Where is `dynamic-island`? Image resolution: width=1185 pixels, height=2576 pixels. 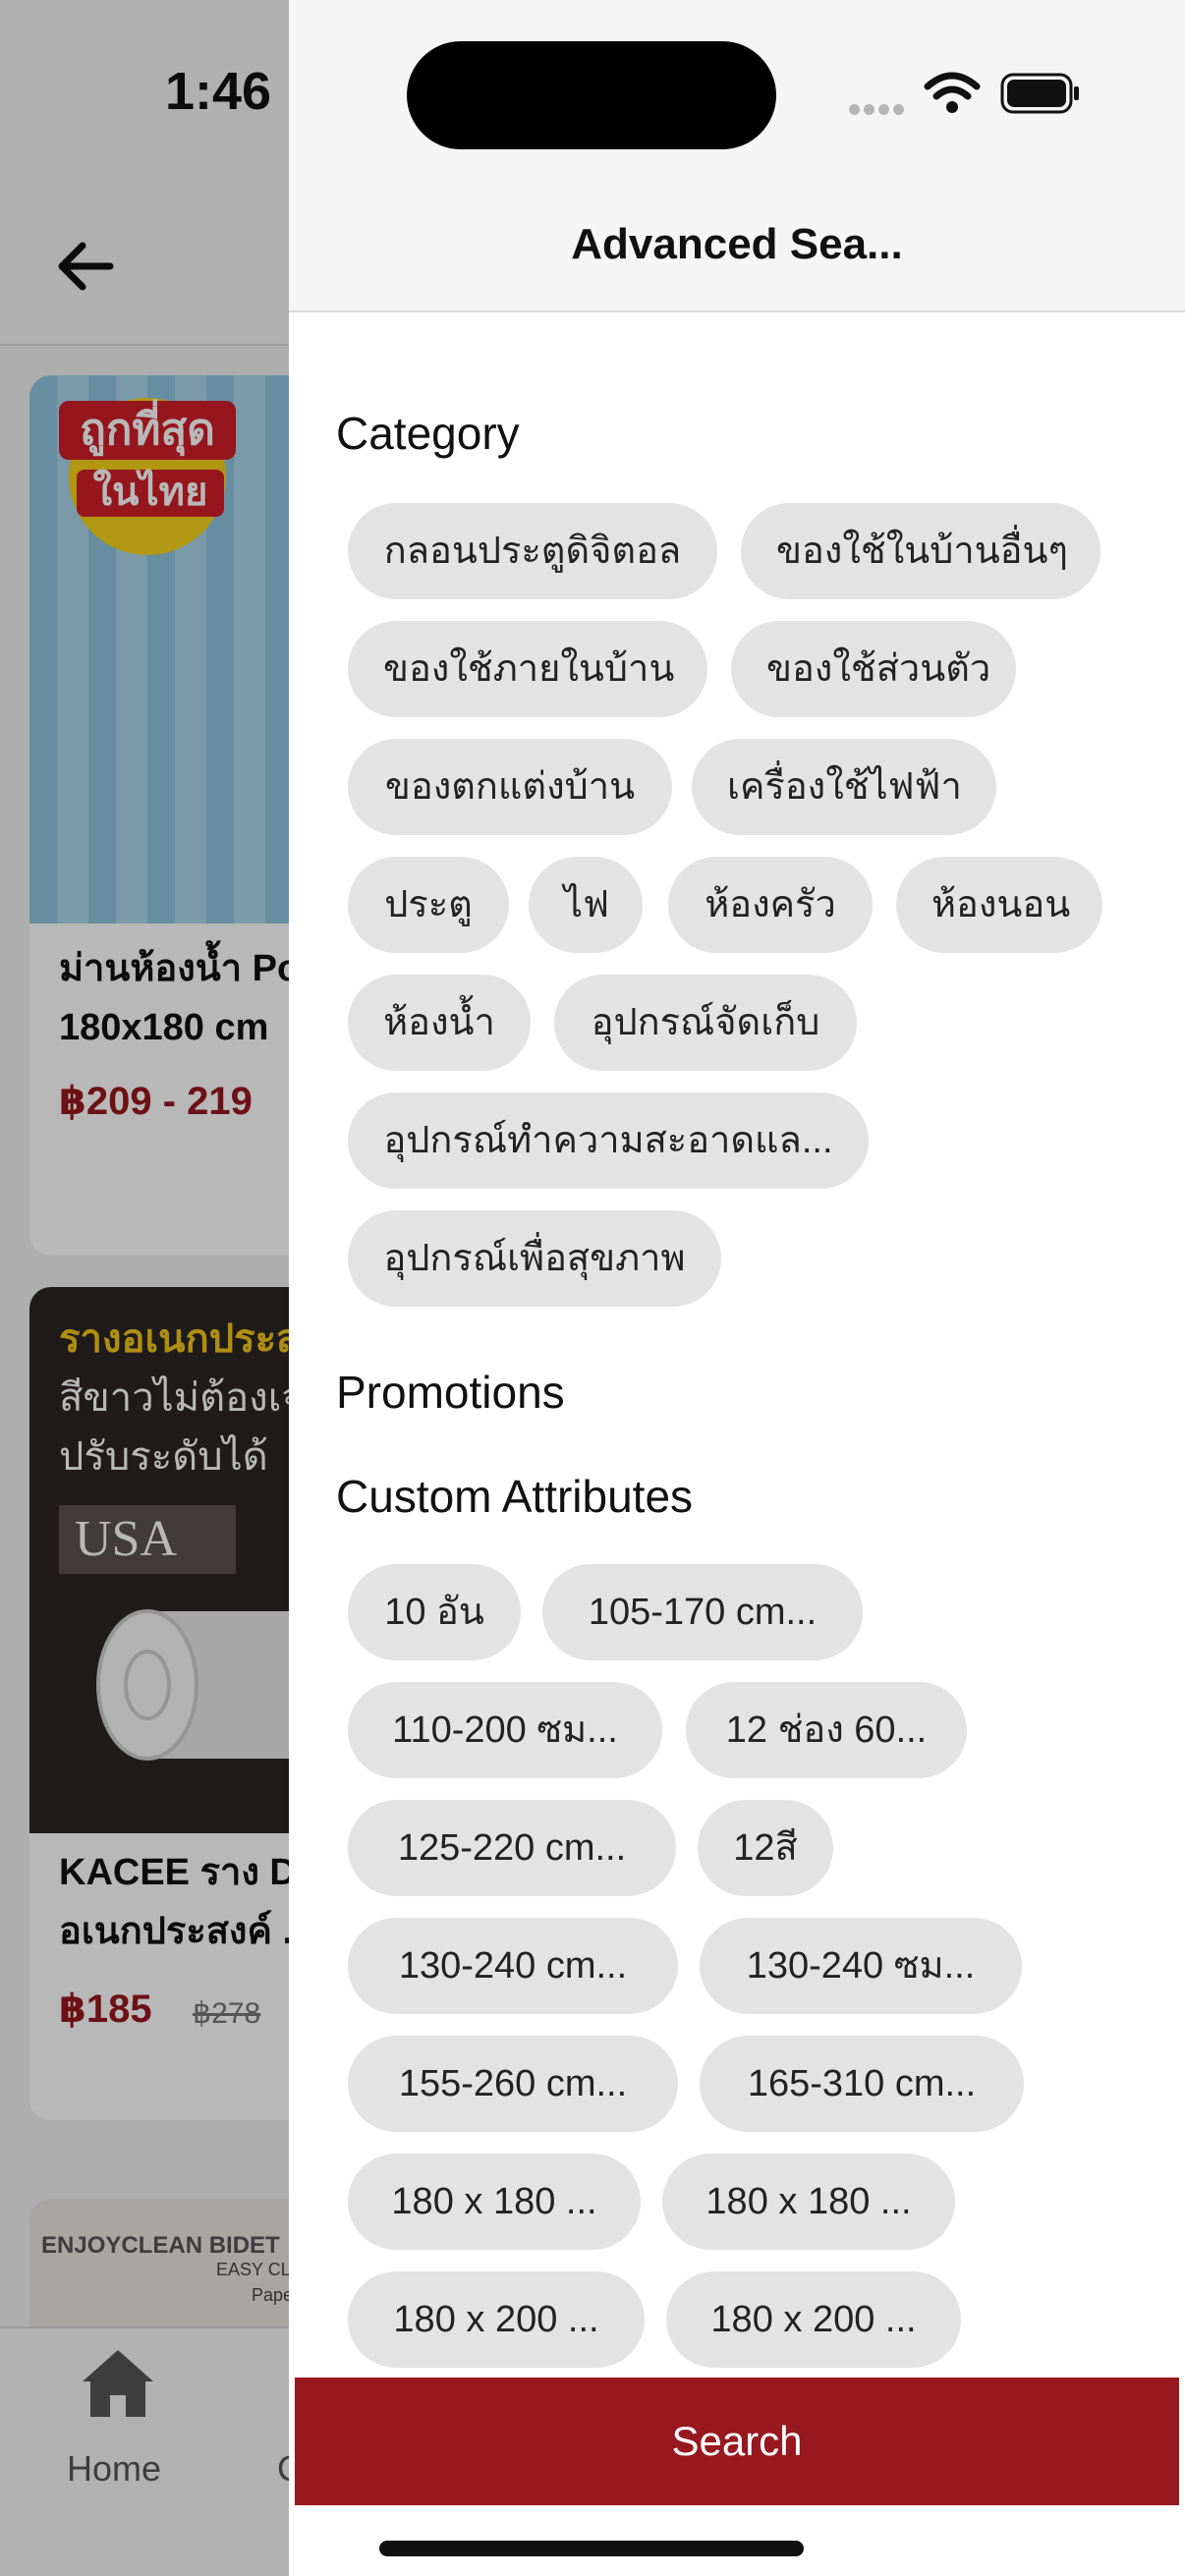 dynamic-island is located at coordinates (592, 95).